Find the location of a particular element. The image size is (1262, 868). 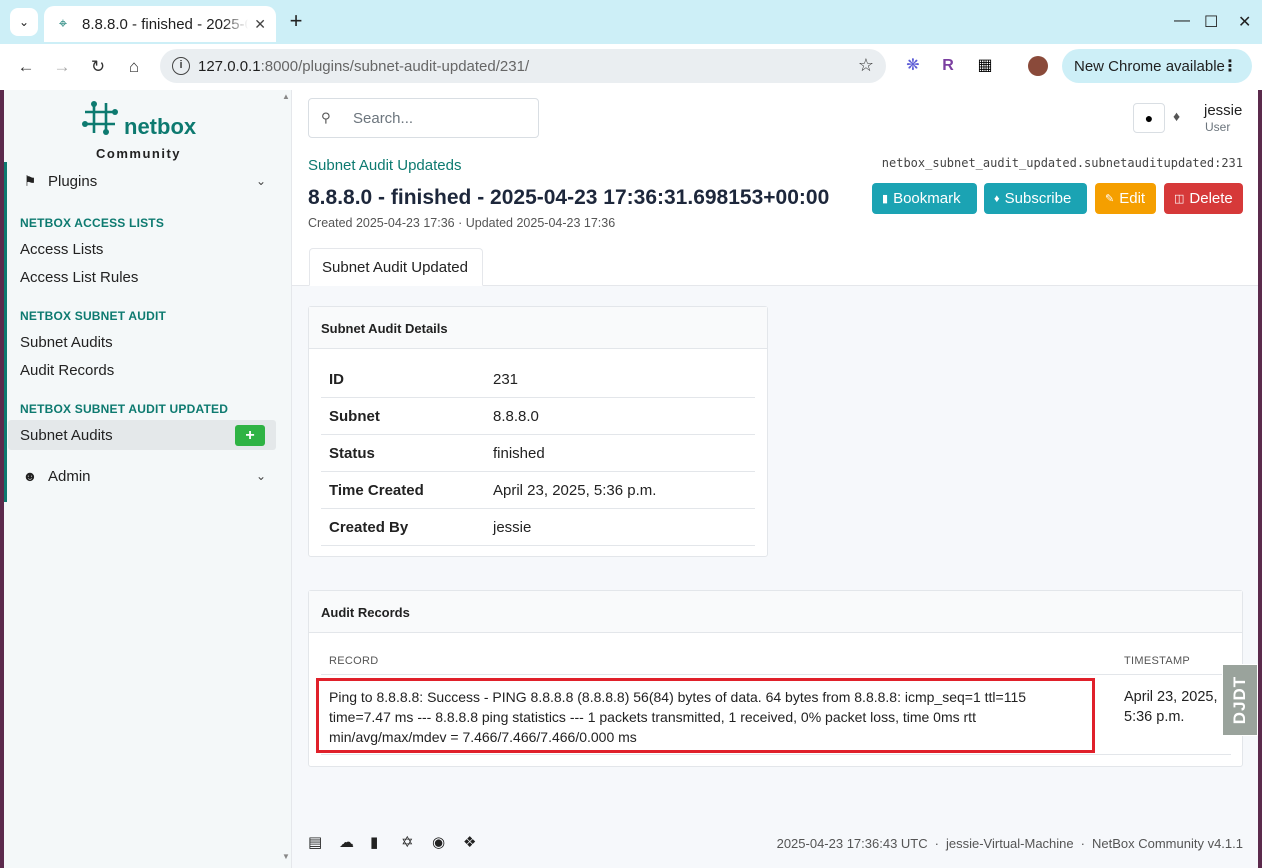

detail-label: Time Created is located at coordinates (376, 490).